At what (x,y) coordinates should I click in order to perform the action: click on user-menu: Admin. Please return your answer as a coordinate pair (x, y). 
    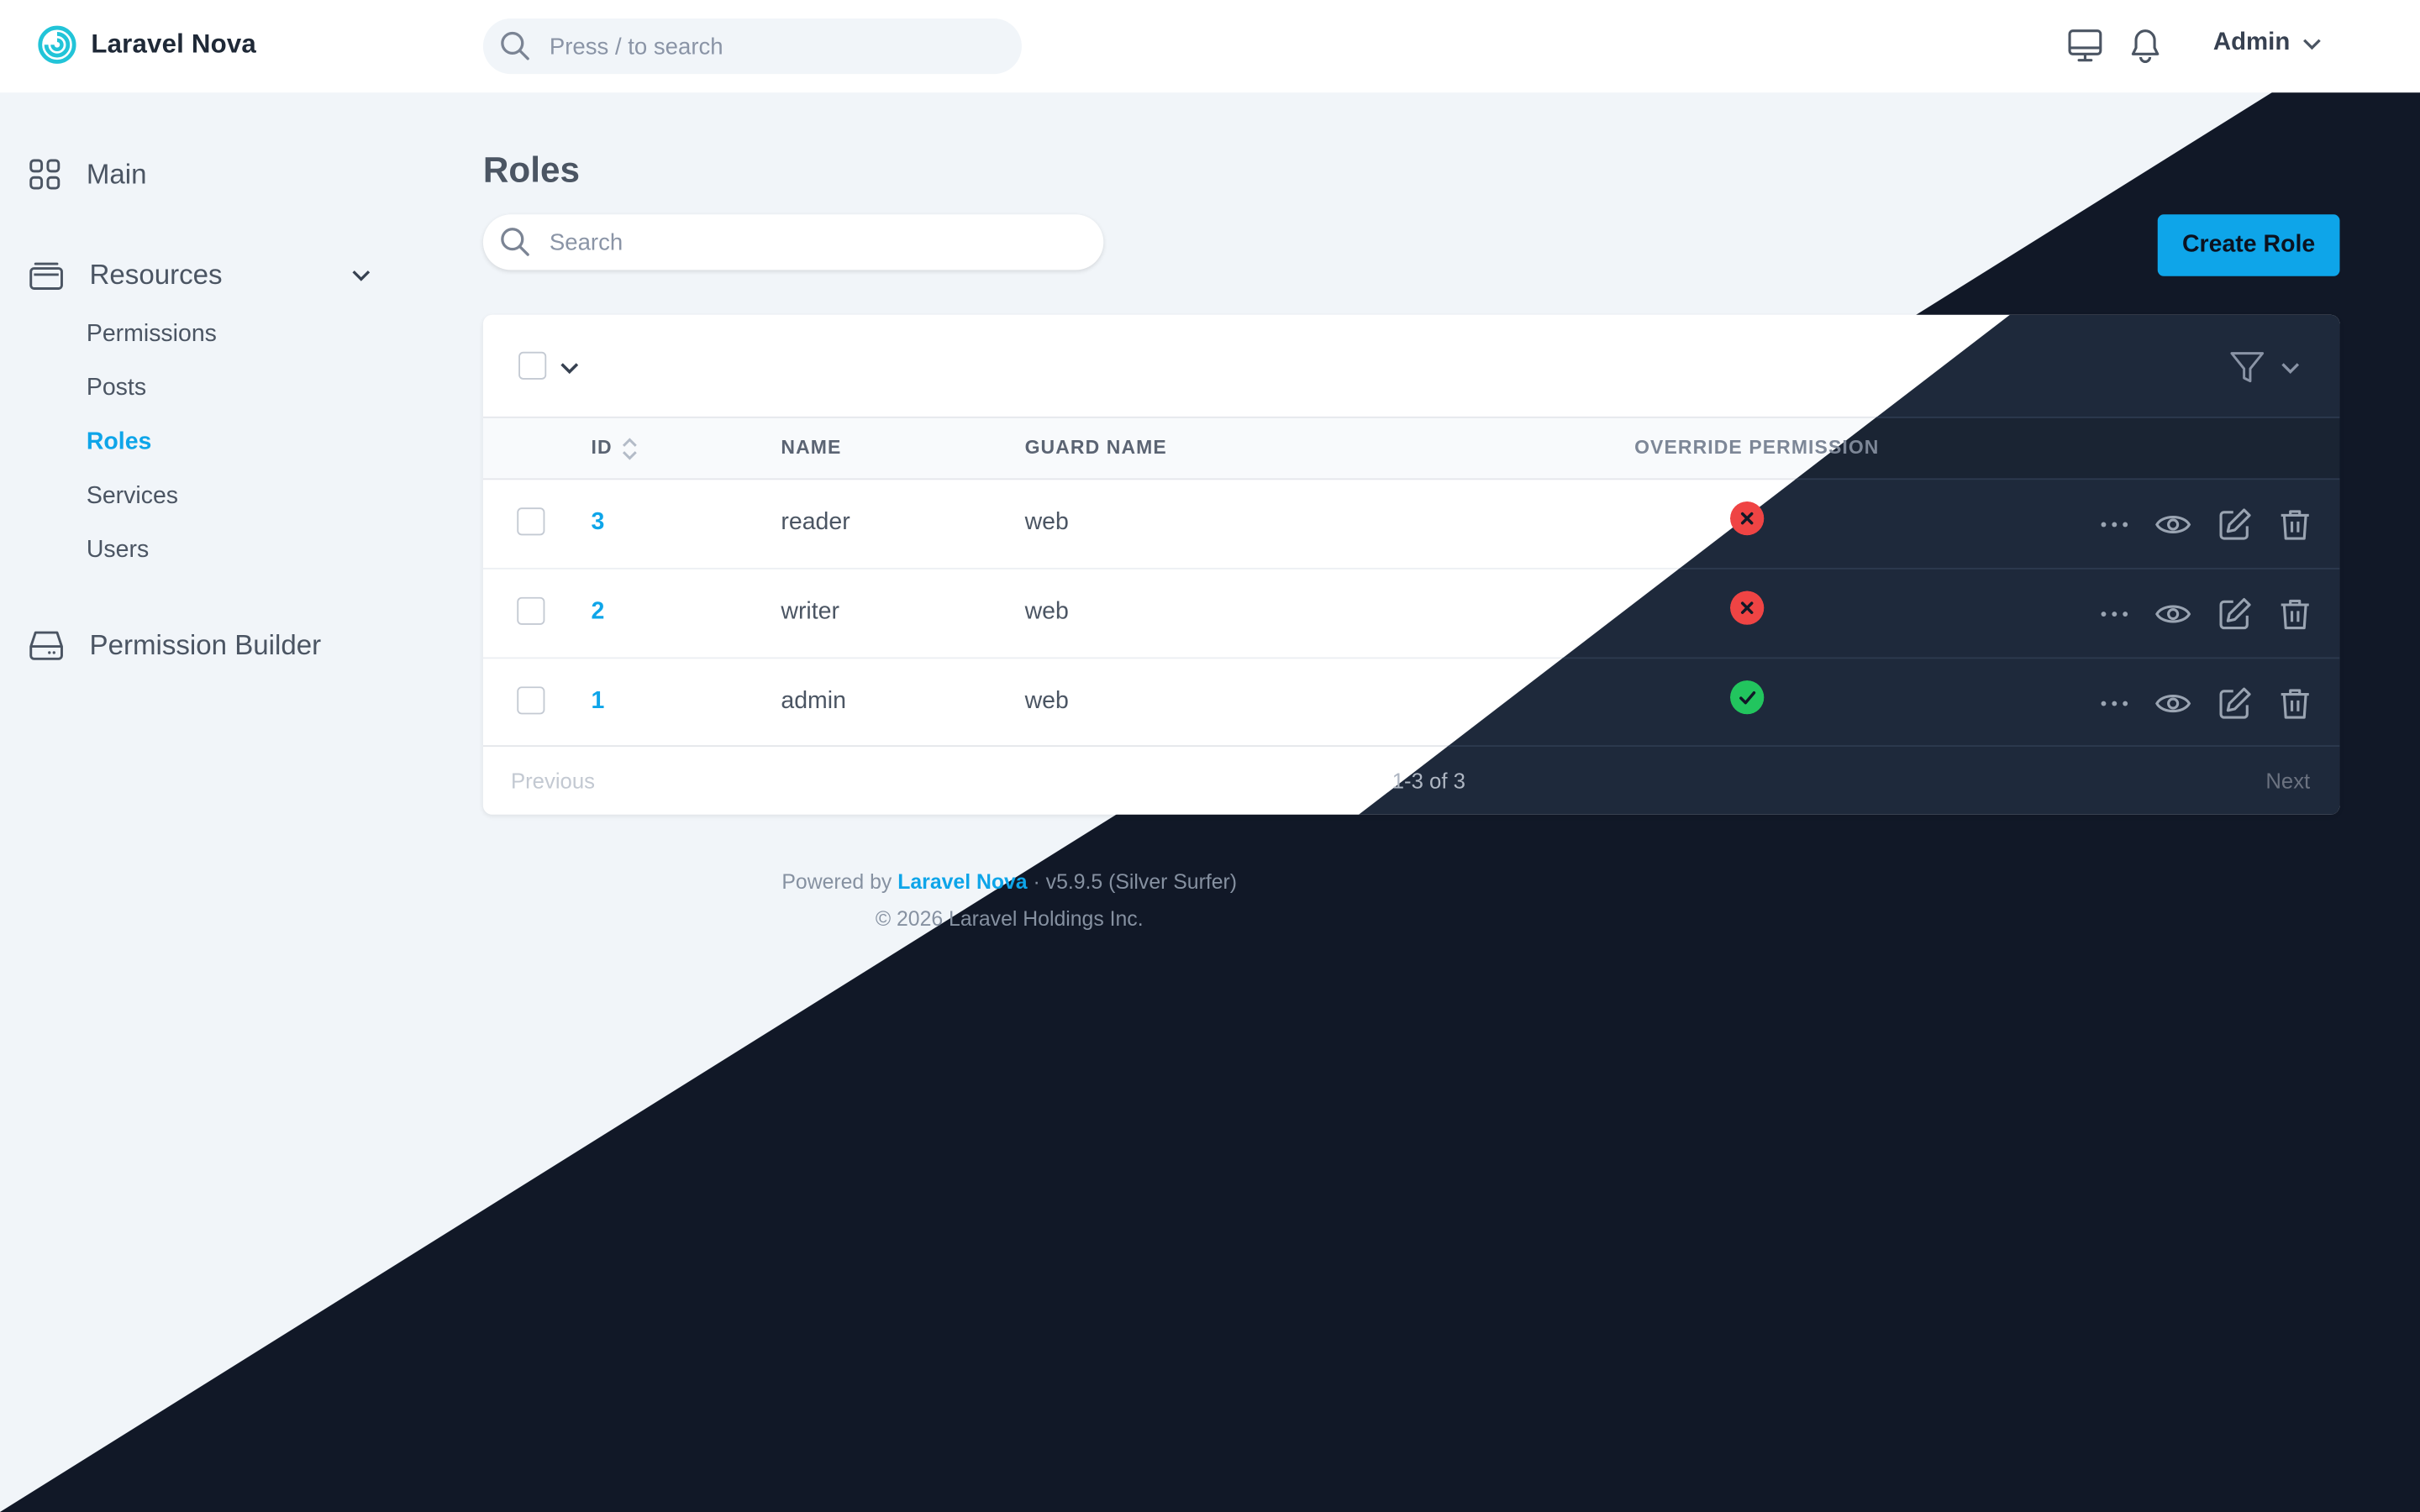
    Looking at the image, I should click on (2268, 43).